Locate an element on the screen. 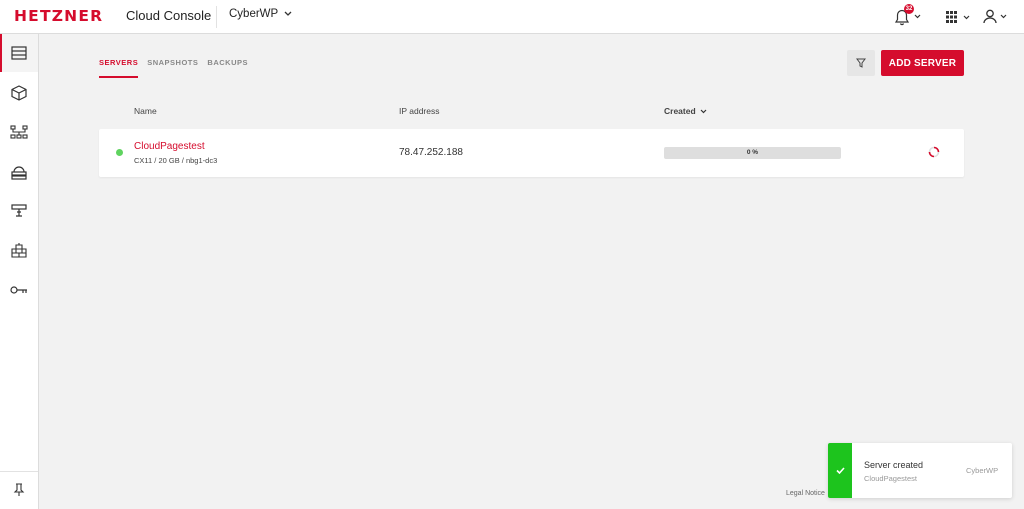 This screenshot has height=509, width=1024. sidebar-item-security is located at coordinates (19, 290).